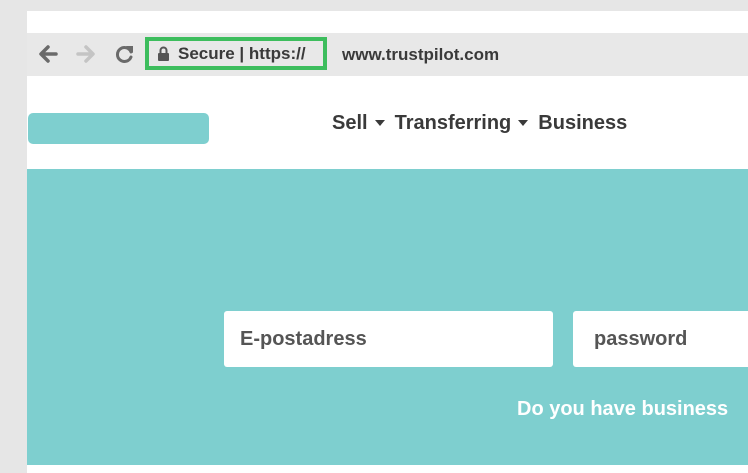  I want to click on nav-transferring-label: Transferring, so click(453, 122).